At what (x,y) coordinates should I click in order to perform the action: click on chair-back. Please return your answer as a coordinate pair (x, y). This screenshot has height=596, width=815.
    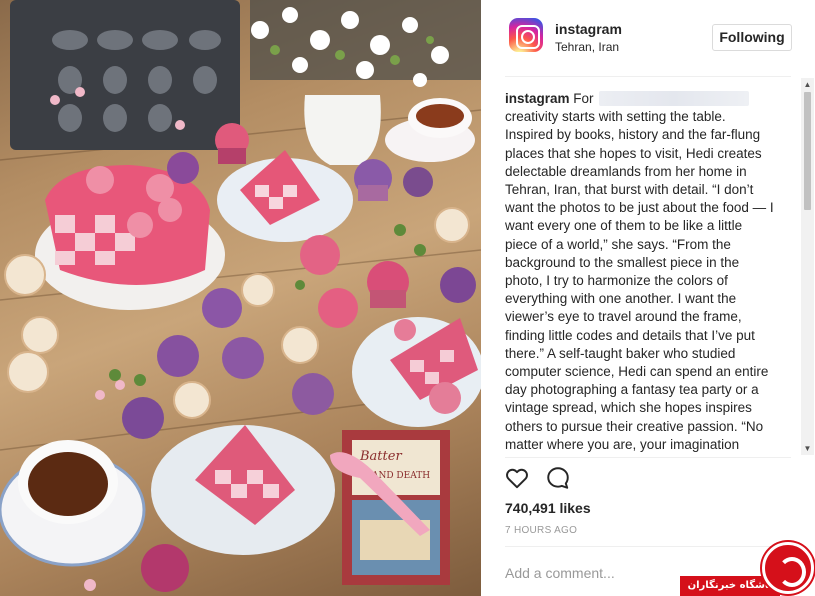
    Looking at the image, I should click on (125, 75).